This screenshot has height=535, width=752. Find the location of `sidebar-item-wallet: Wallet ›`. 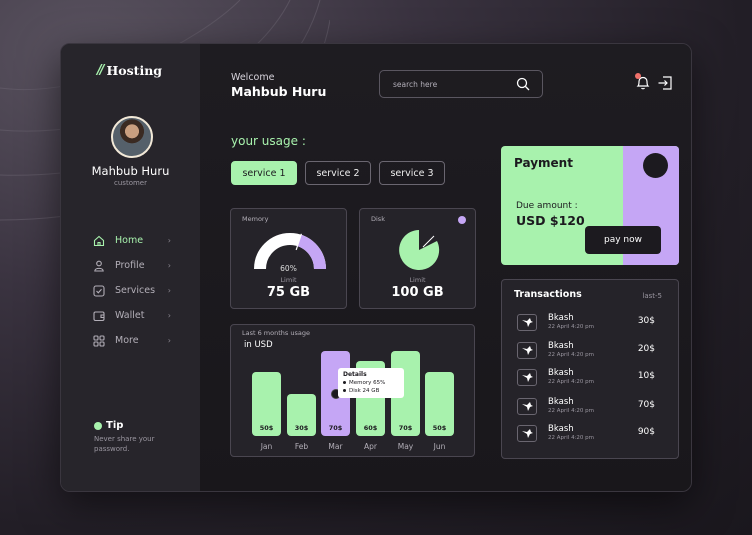

sidebar-item-wallet: Wallet › is located at coordinates (132, 315).